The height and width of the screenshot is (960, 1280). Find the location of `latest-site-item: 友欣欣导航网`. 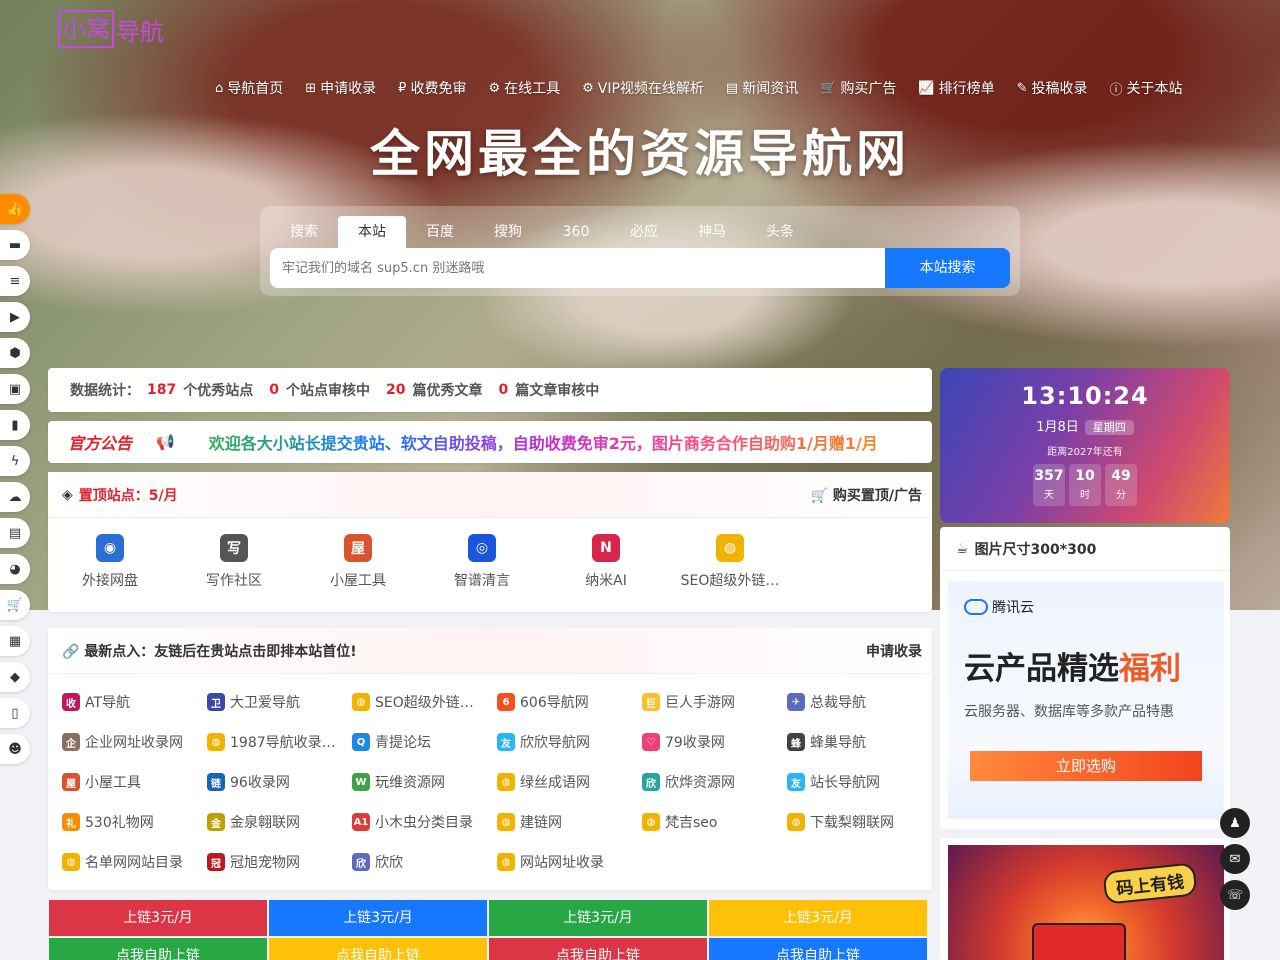

latest-site-item: 友欣欣导航网 is located at coordinates (569, 742).